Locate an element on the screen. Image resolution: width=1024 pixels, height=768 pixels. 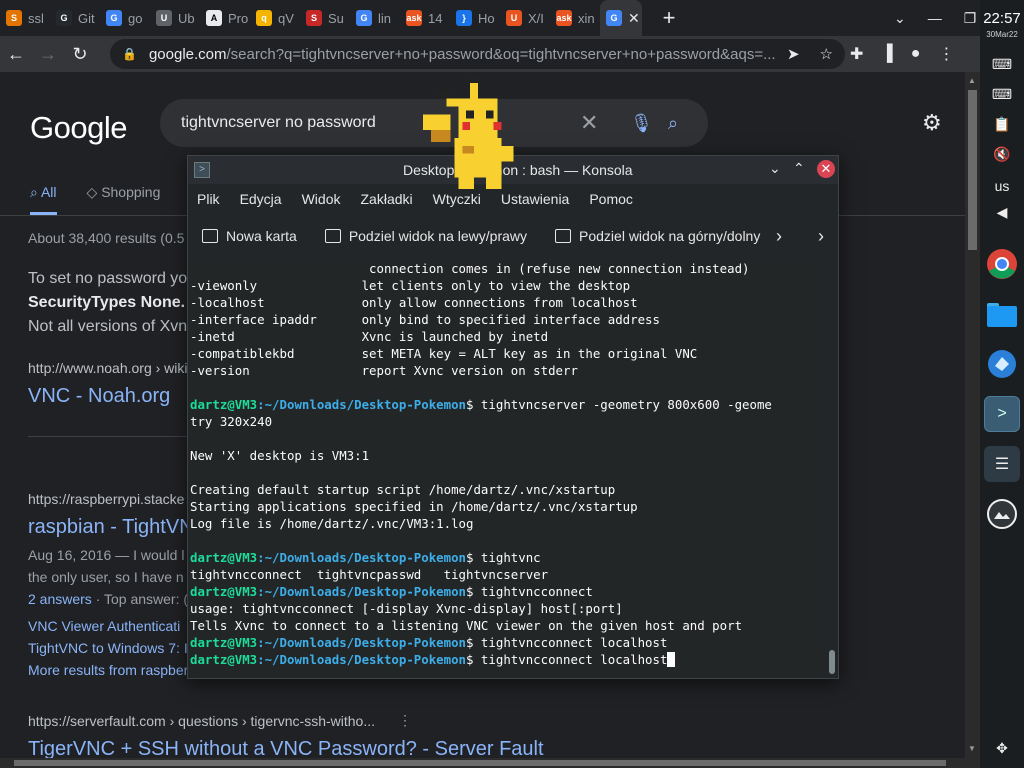
browser-tab: Glin is located at coordinates (375, 18).